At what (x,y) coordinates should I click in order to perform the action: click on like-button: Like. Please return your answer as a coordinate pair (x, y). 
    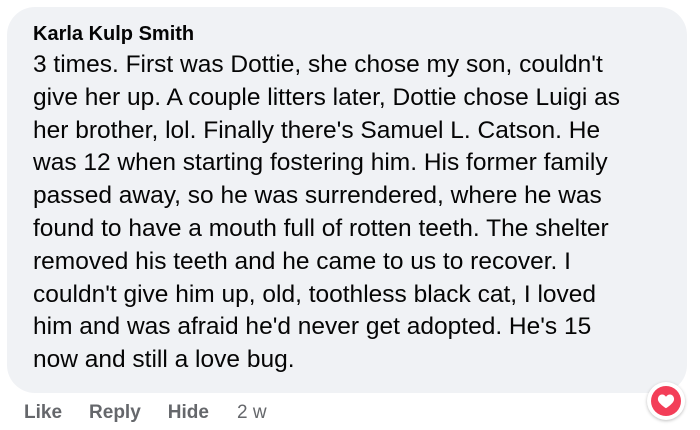
    Looking at the image, I should click on (43, 413).